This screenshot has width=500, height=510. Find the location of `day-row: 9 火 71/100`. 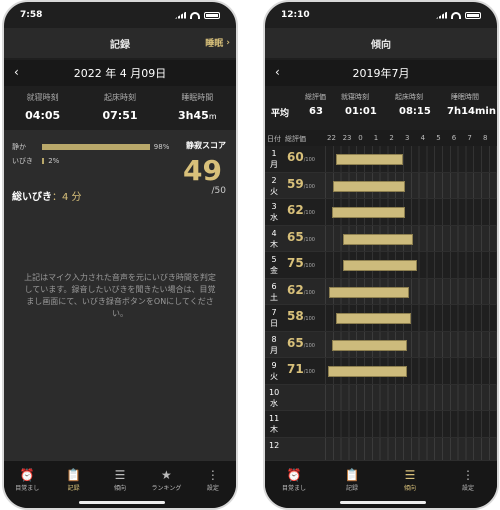

day-row: 9 火 71/100 is located at coordinates (381, 371).